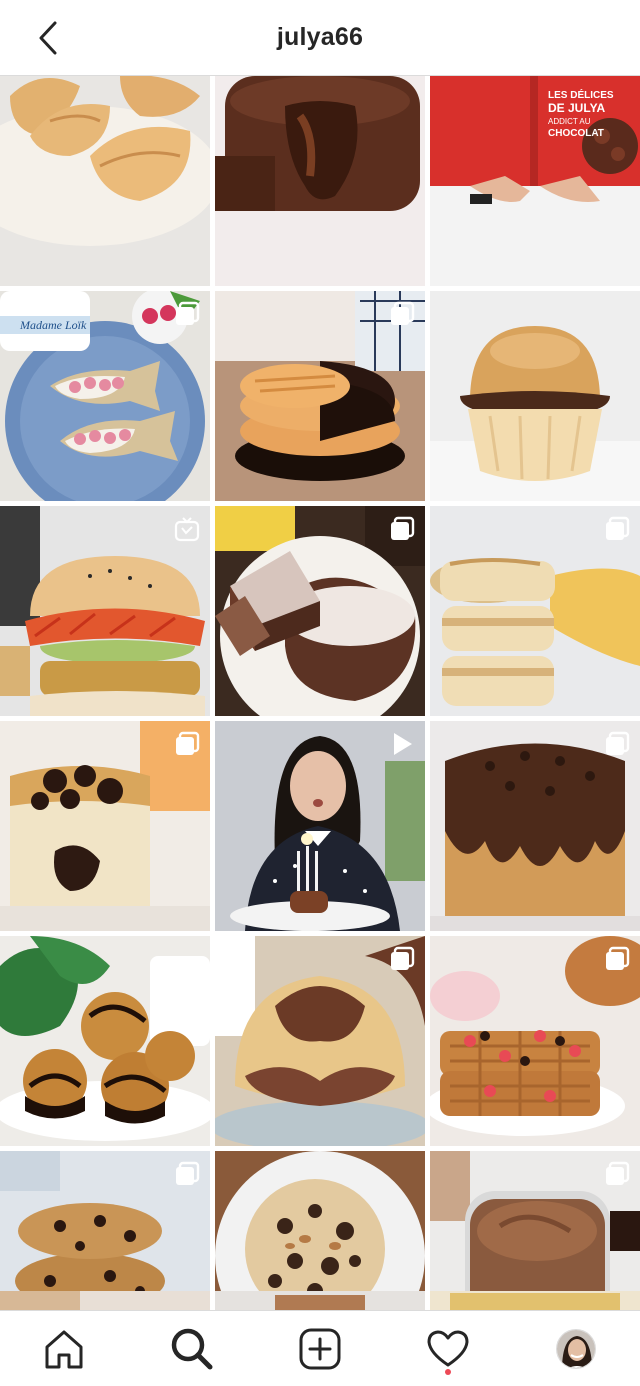 This screenshot has width=640, height=1386. Describe the element at coordinates (105, 396) in the screenshot. I see `grid-post-fish-toasts: Madame Loïk` at that location.